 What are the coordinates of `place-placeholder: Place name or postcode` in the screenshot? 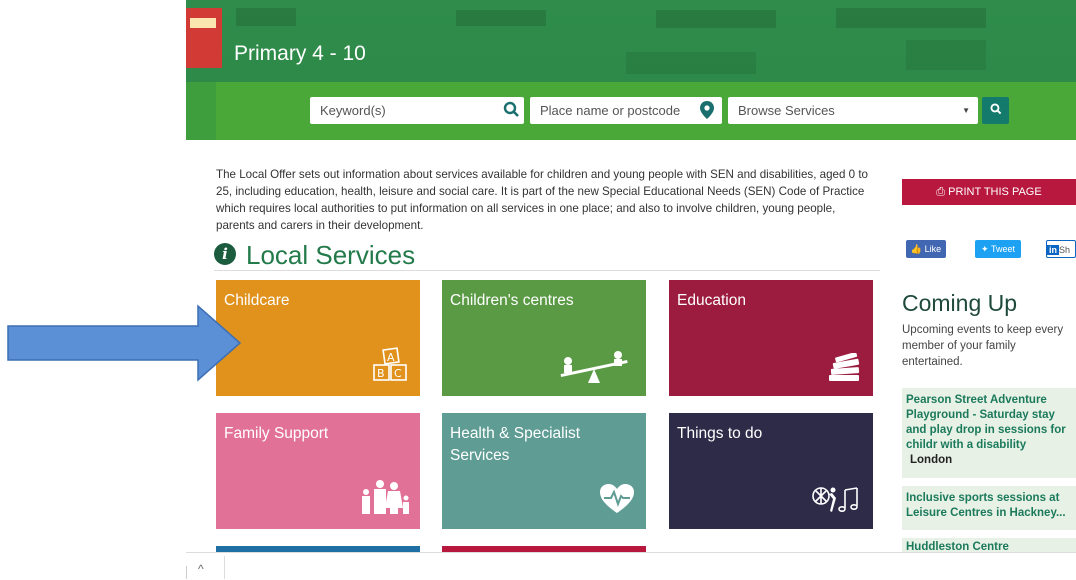 It's located at (610, 110).